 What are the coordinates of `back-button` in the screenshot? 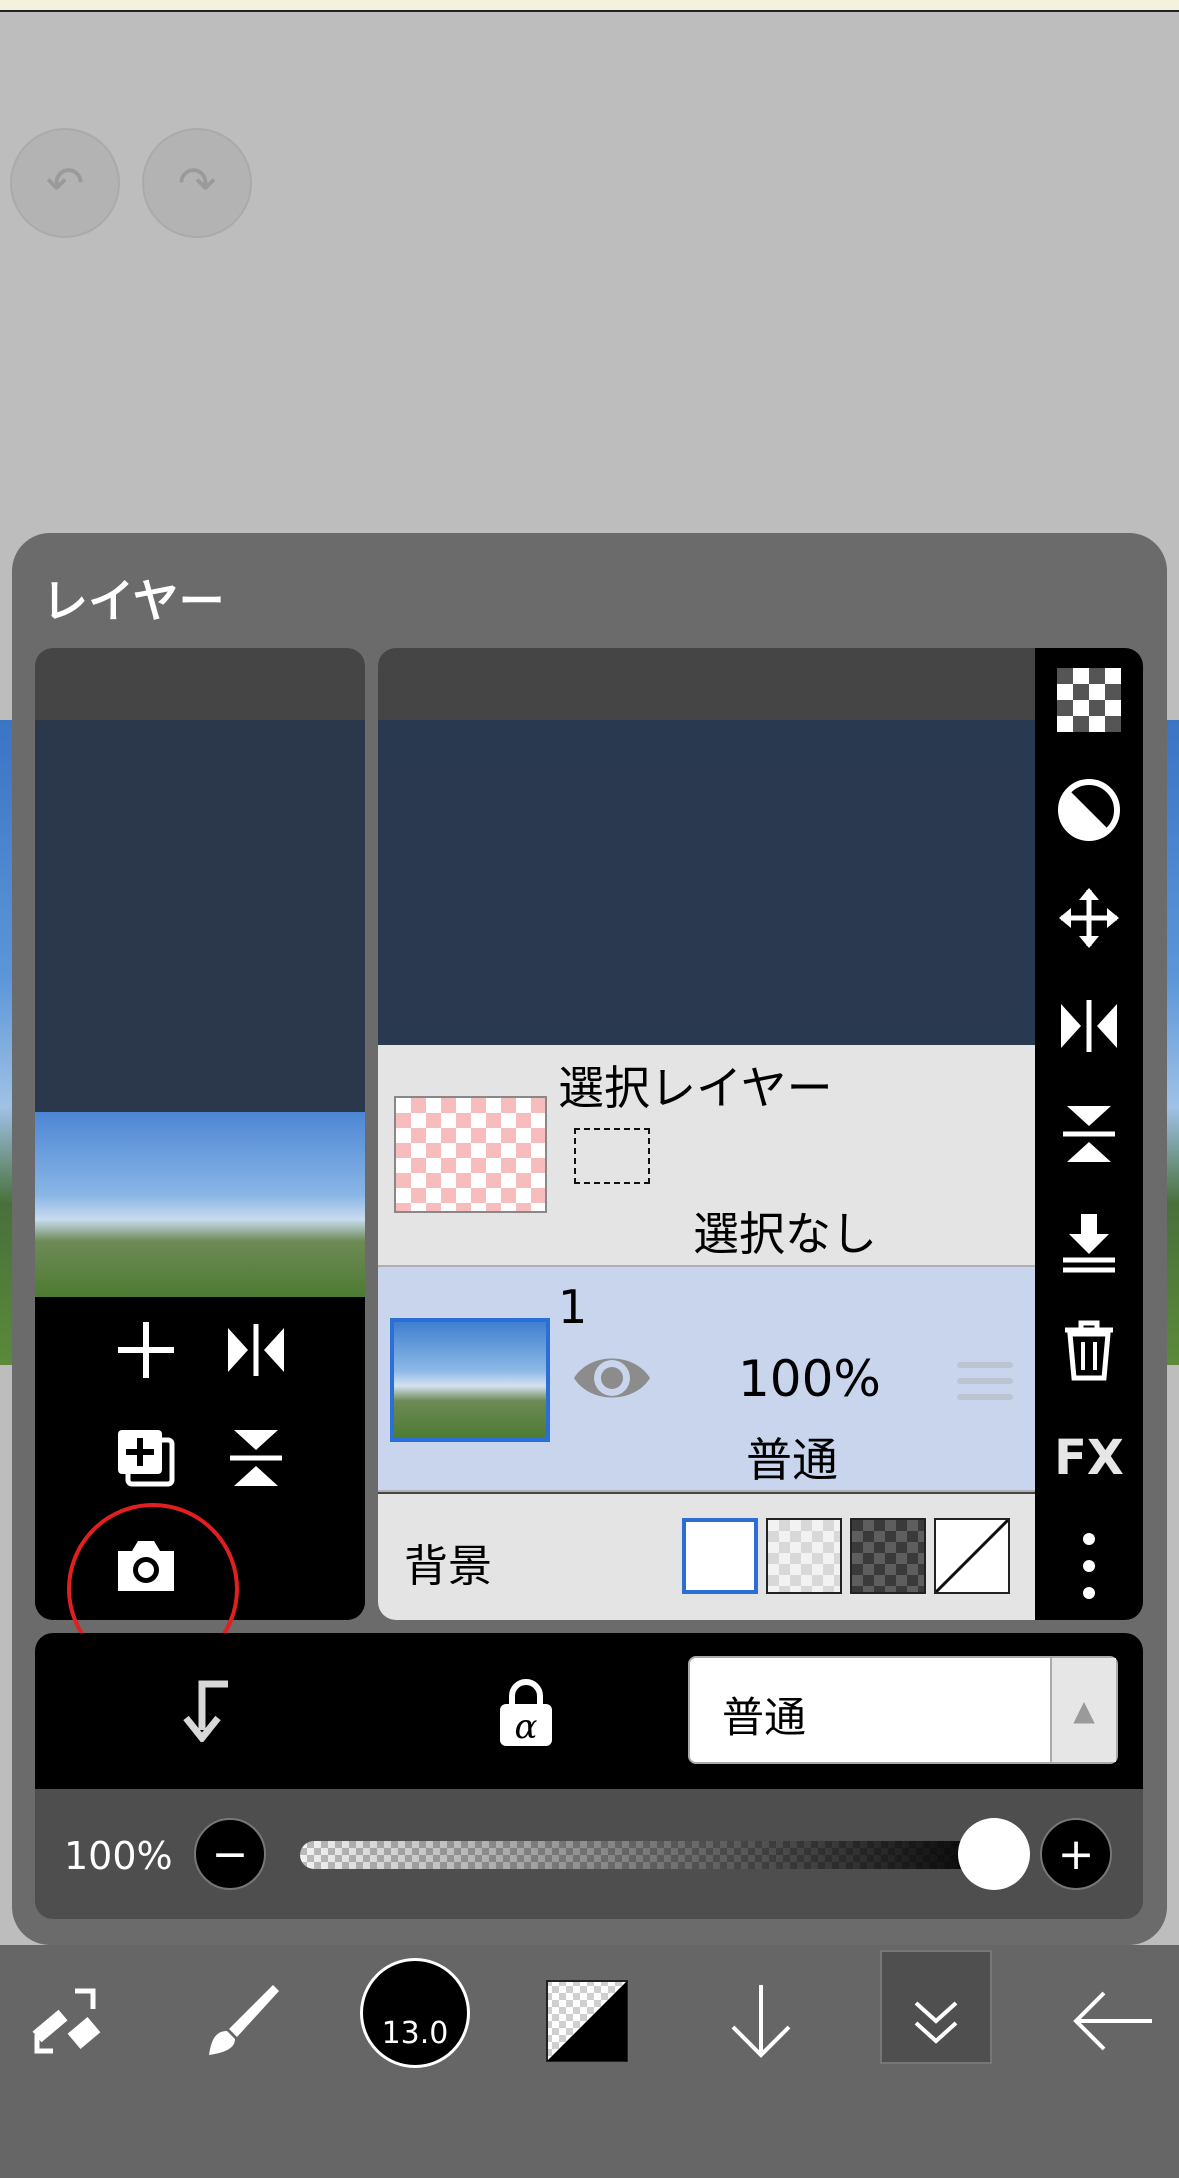 It's located at (1113, 2021).